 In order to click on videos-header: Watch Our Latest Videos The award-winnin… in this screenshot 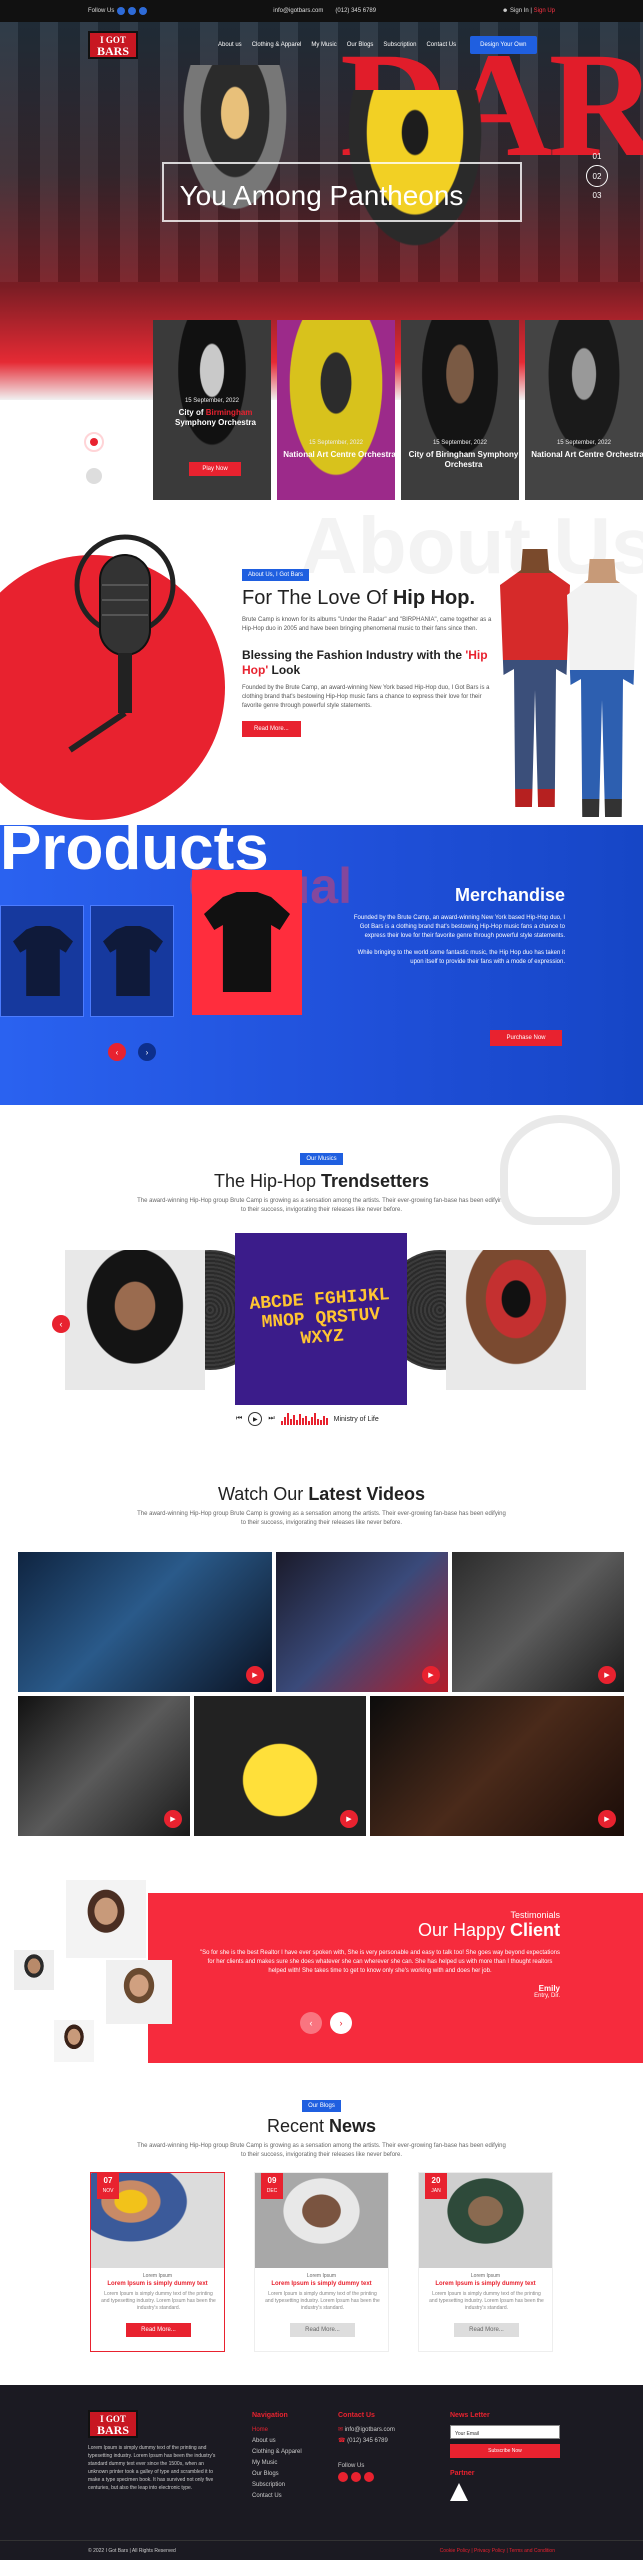, I will do `click(321, 1494)`.